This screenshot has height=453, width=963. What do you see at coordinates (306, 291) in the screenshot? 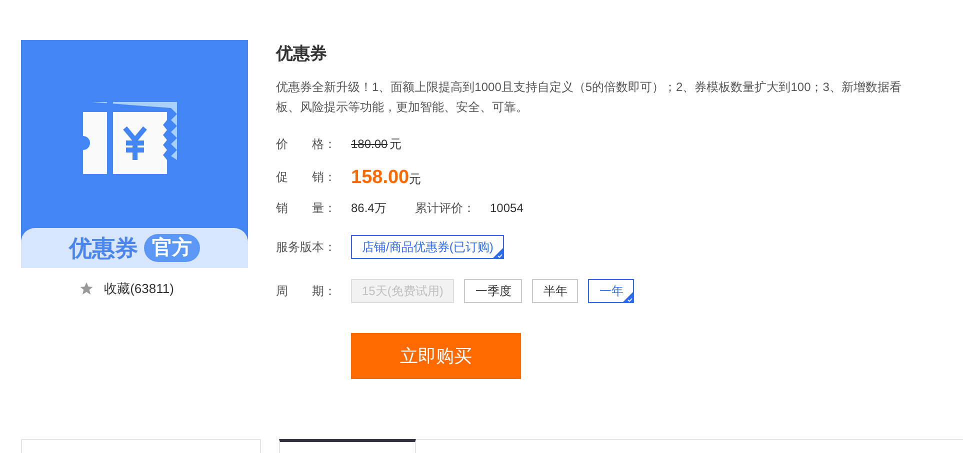
I see `period-label: 周 期：` at bounding box center [306, 291].